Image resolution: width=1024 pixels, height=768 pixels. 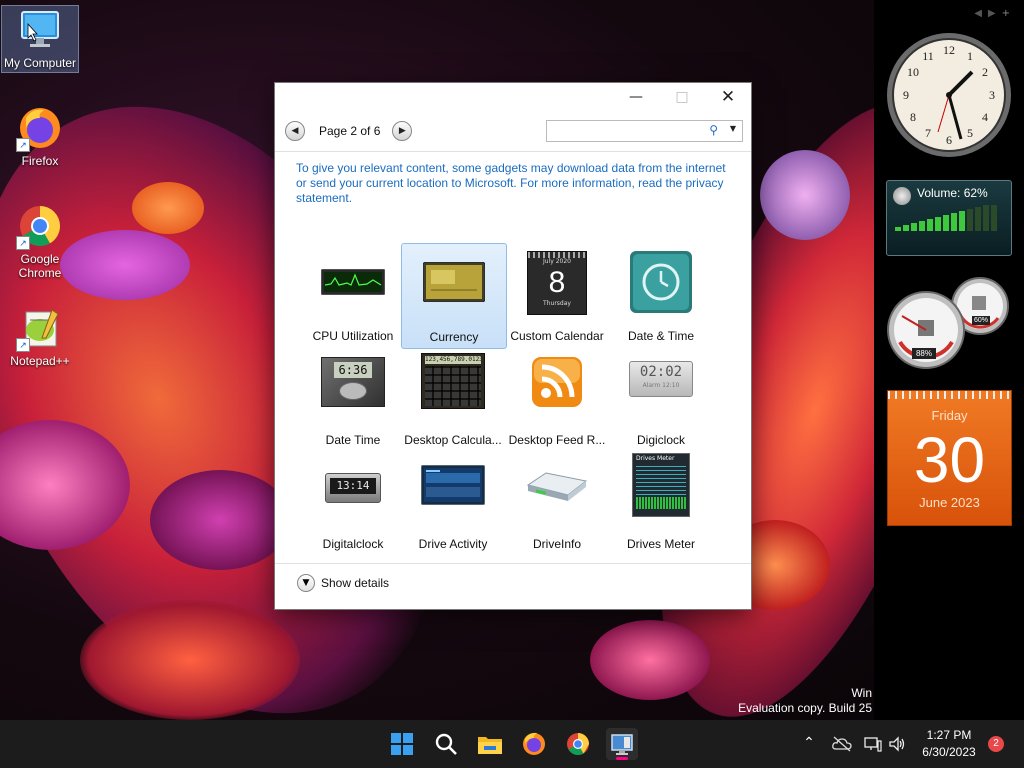 I want to click on desktop-icon-google-chrome: ↗ Google Chrome, so click(x=40, y=241).